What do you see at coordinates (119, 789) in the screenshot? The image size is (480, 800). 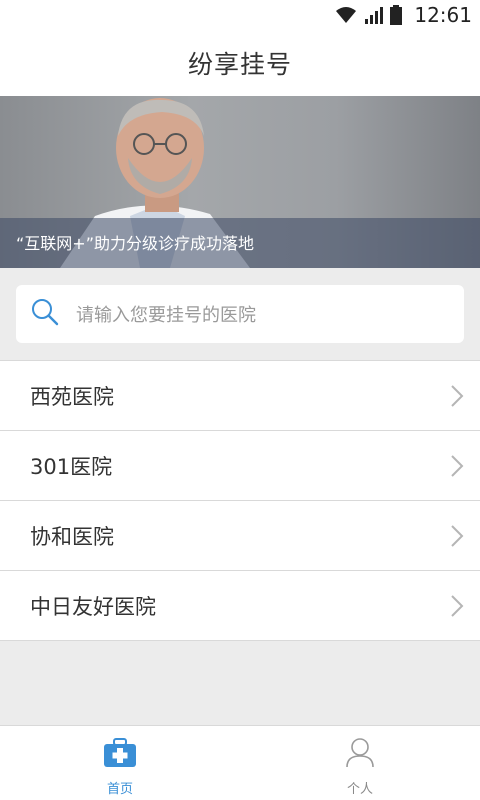 I see `tab-home-label: 首页` at bounding box center [119, 789].